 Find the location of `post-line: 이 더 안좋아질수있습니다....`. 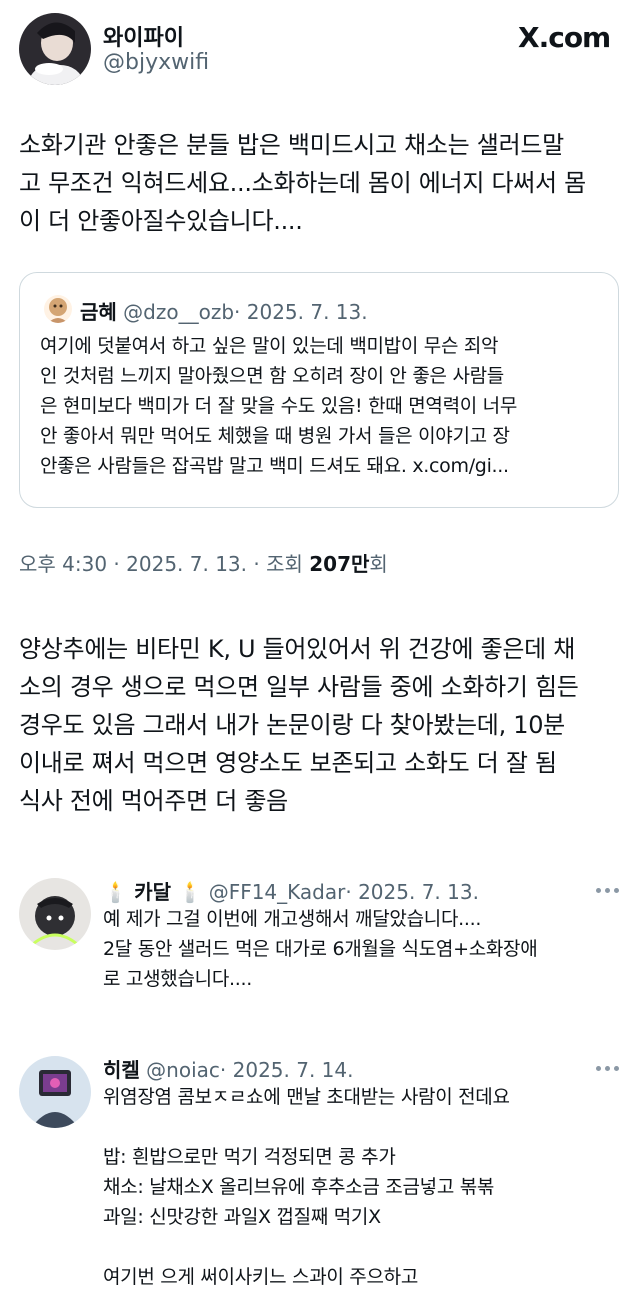

post-line: 이 더 안좋아질수있습니다.... is located at coordinates (161, 221).